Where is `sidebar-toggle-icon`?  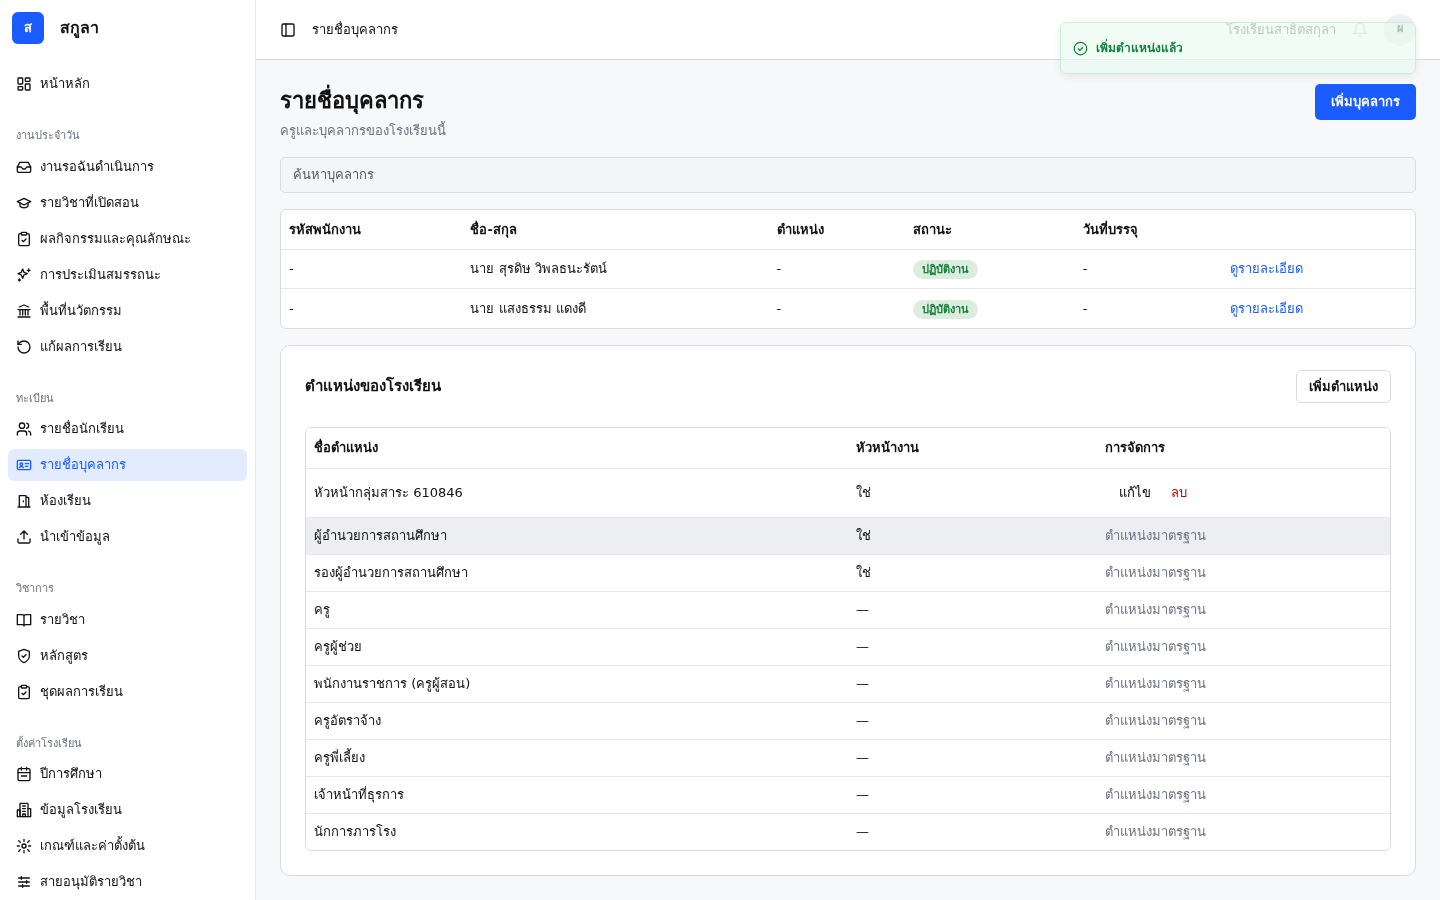
sidebar-toggle-icon is located at coordinates (288, 29).